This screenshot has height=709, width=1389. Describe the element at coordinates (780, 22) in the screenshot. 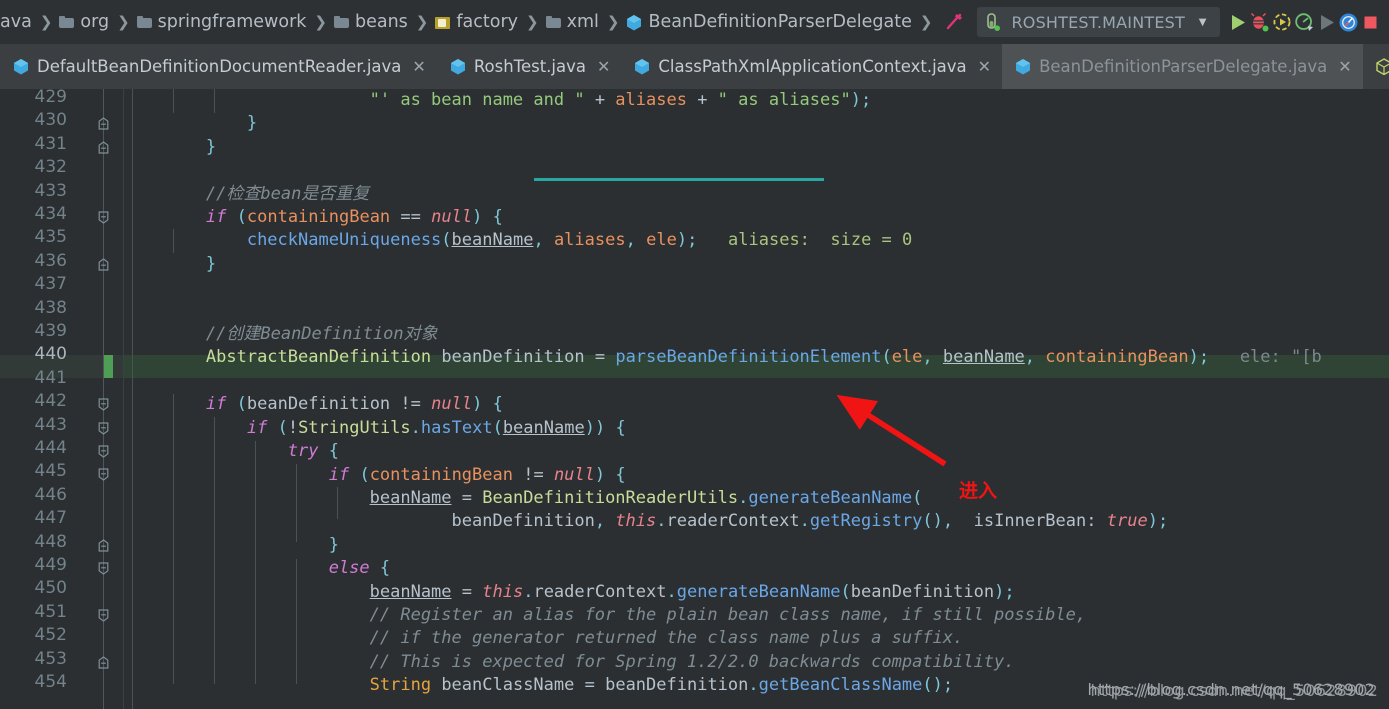

I see `breadcrumb-label: BeanDefinitionParserDelegate` at that location.